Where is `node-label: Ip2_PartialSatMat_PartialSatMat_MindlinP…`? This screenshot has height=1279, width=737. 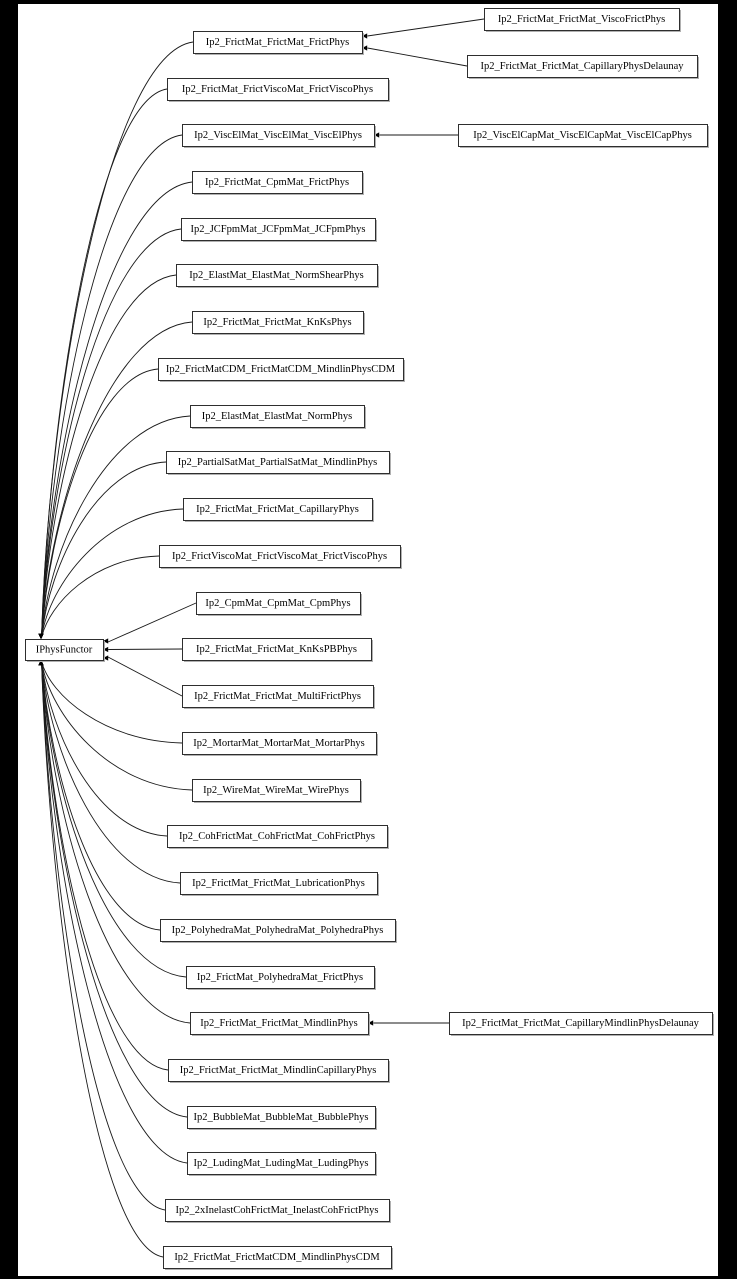
node-label: Ip2_PartialSatMat_PartialSatMat_MindlinP… is located at coordinates (278, 462).